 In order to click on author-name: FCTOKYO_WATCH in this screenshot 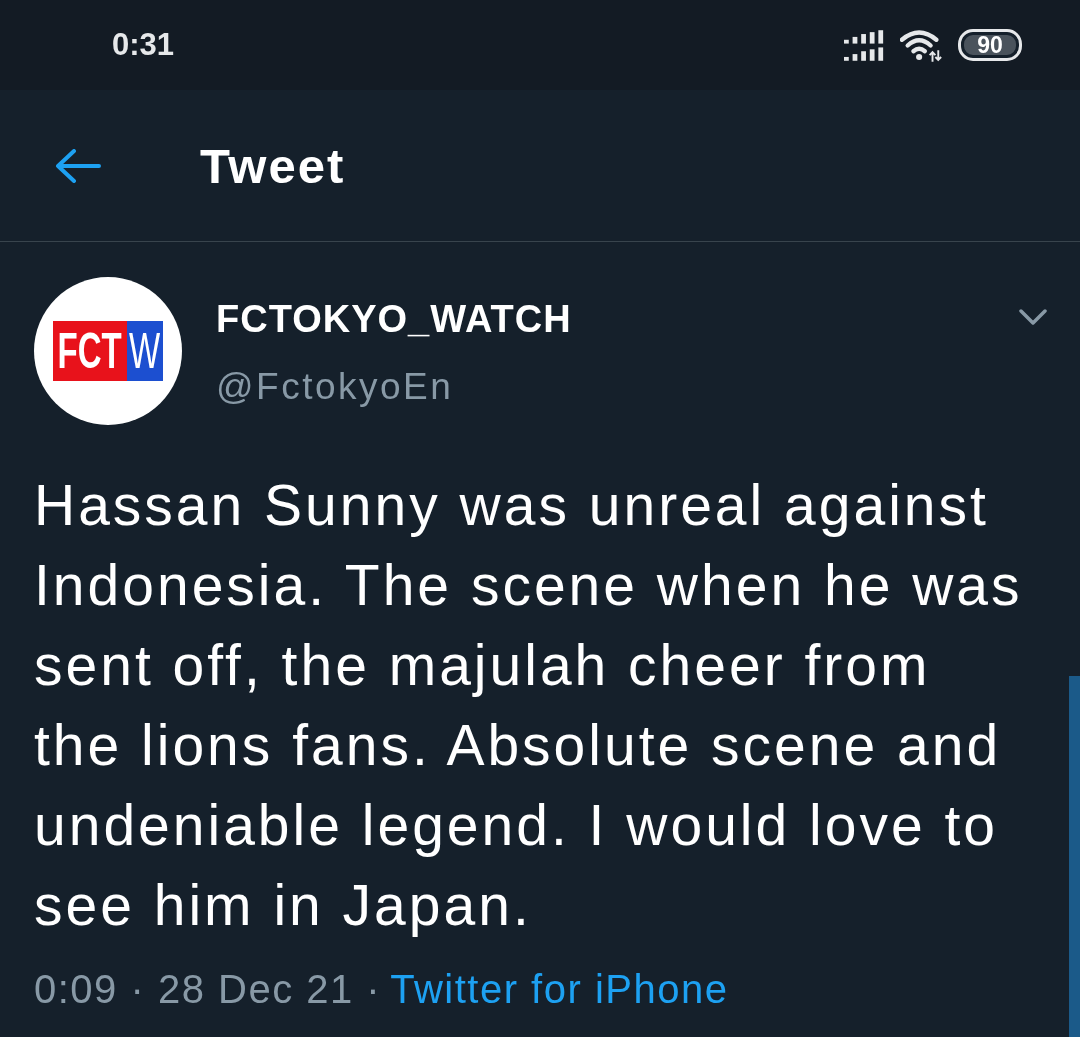, I will do `click(394, 319)`.